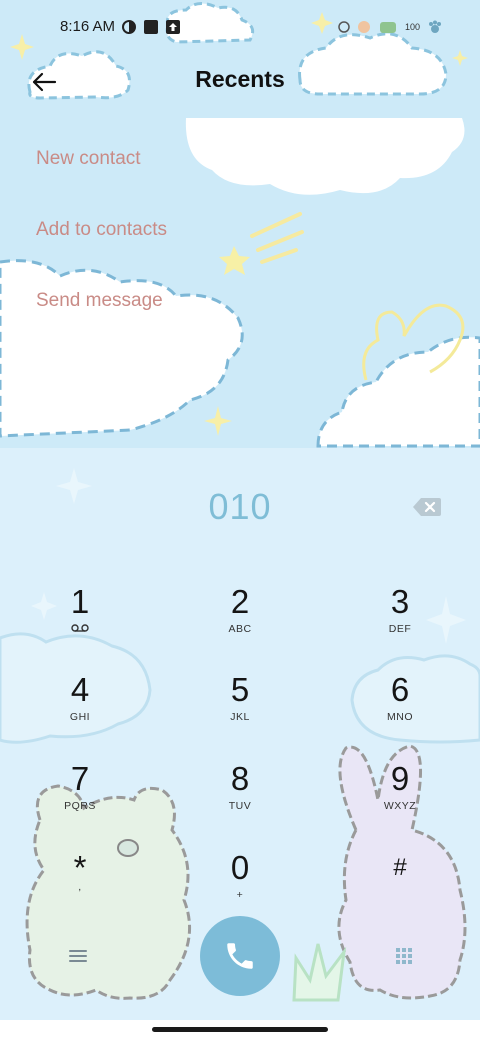  Describe the element at coordinates (240, 709) in the screenshot. I see `key-5: 5 JKL` at that location.